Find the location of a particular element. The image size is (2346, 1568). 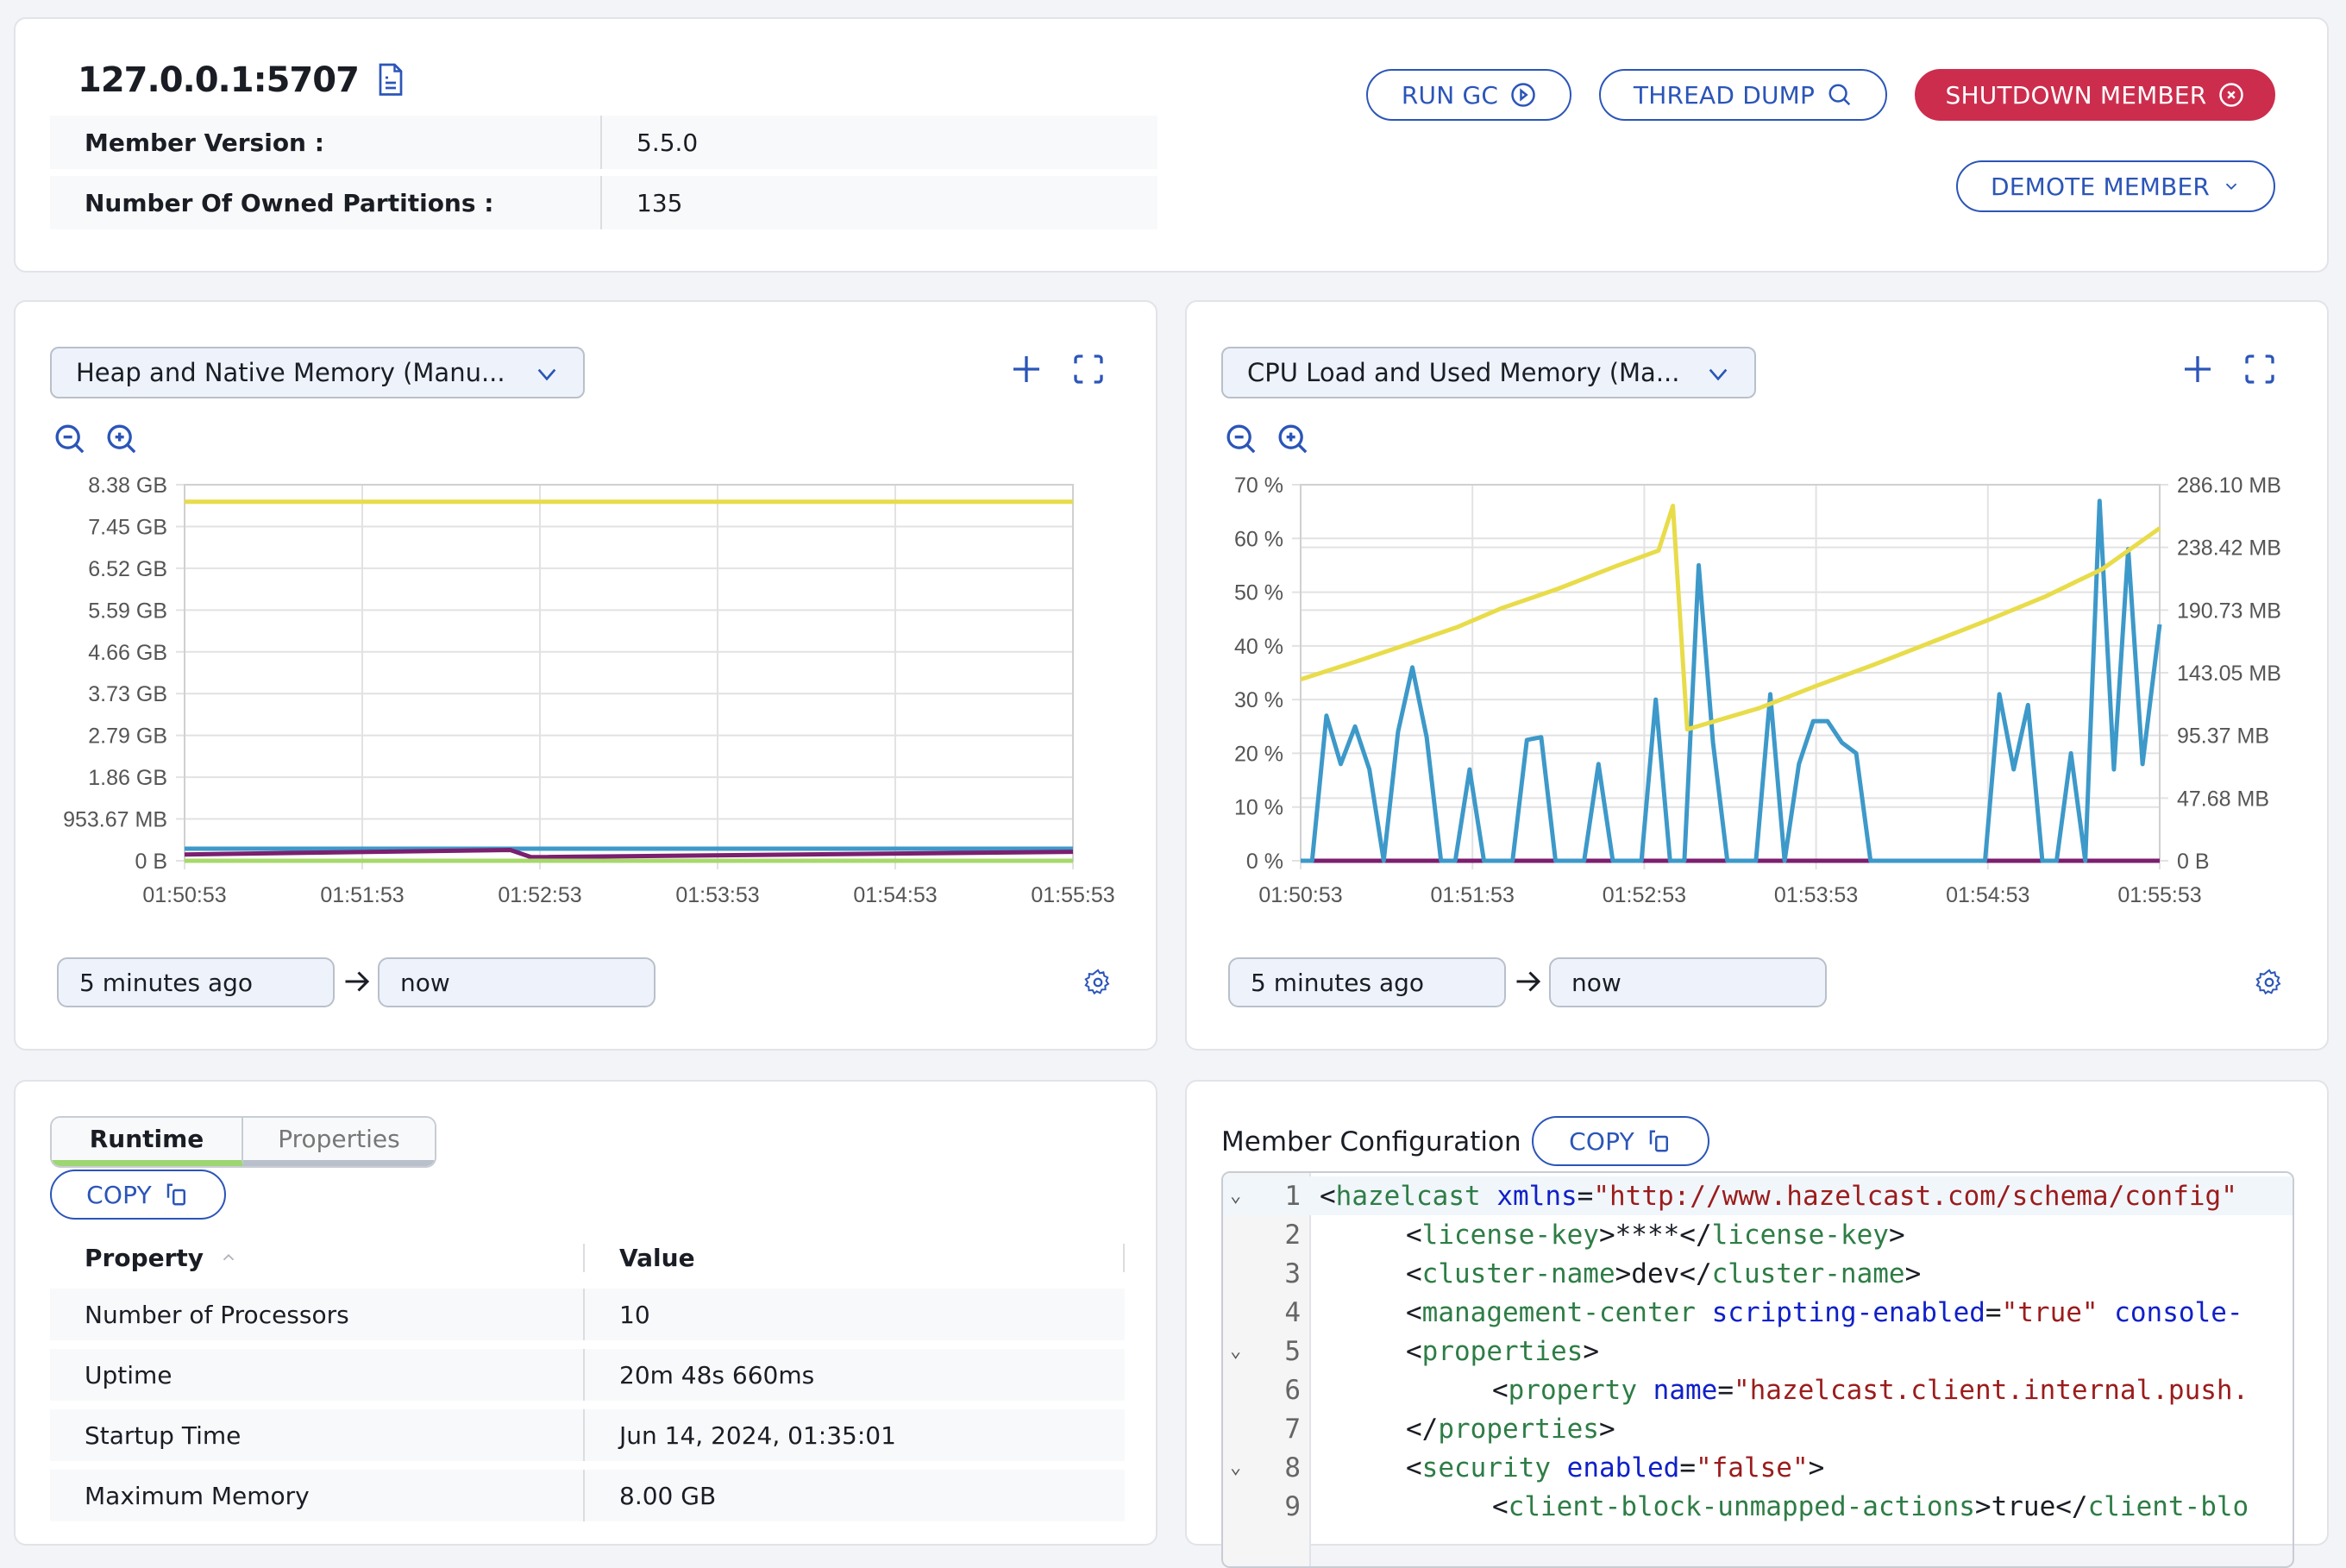

config-title: Member Configuration is located at coordinates (1371, 1141).